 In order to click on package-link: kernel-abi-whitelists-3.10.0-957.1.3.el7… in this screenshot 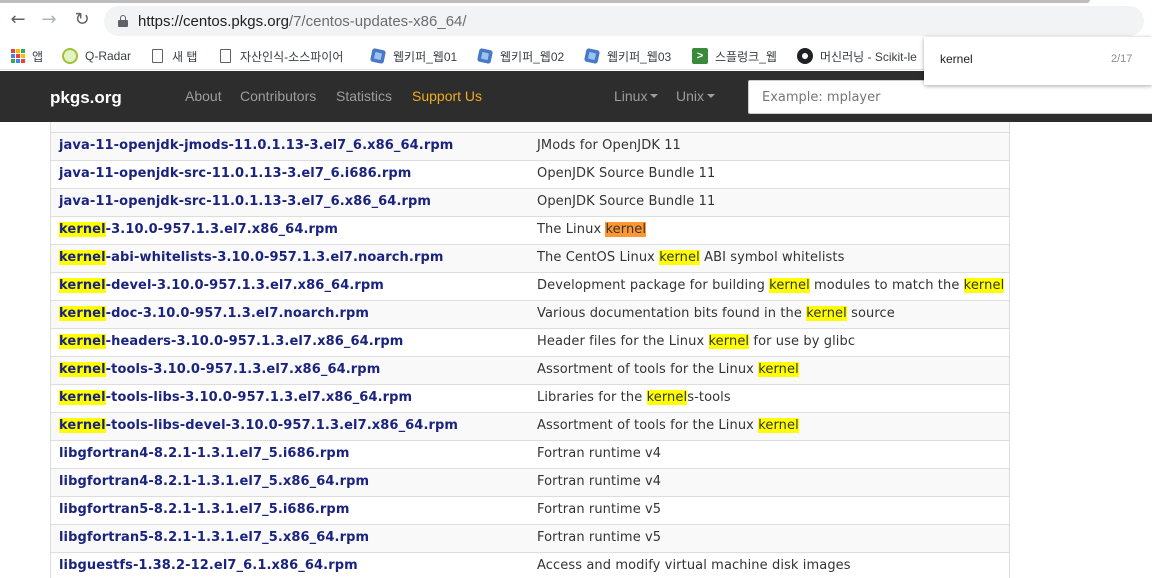, I will do `click(251, 257)`.